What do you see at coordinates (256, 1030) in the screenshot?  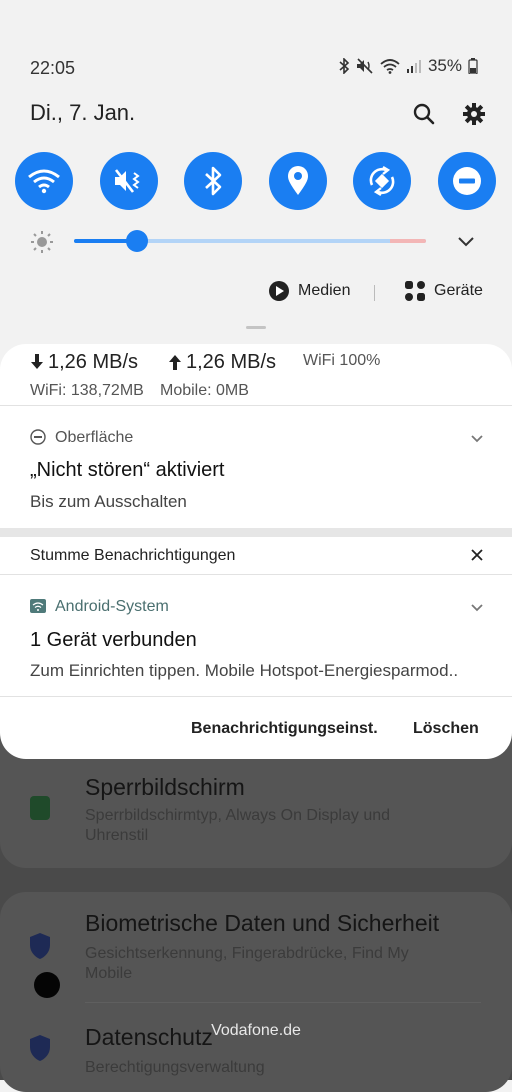 I see `toast-message: Vodafone.de` at bounding box center [256, 1030].